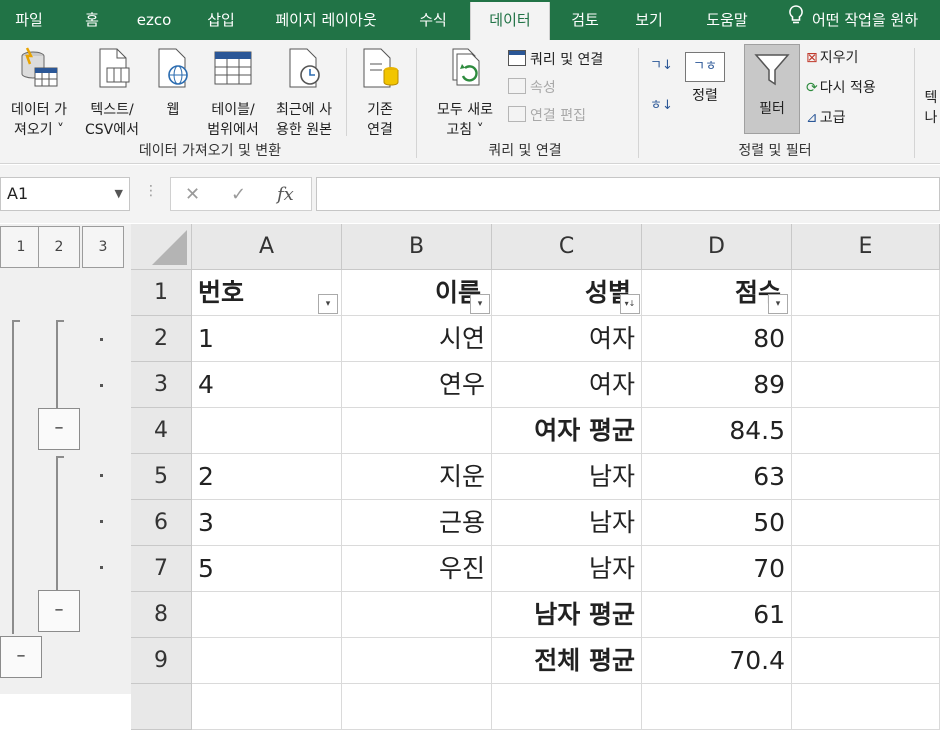 This screenshot has width=940, height=730. Describe the element at coordinates (567, 615) in the screenshot. I see `cell-c8: 남자 평균` at that location.